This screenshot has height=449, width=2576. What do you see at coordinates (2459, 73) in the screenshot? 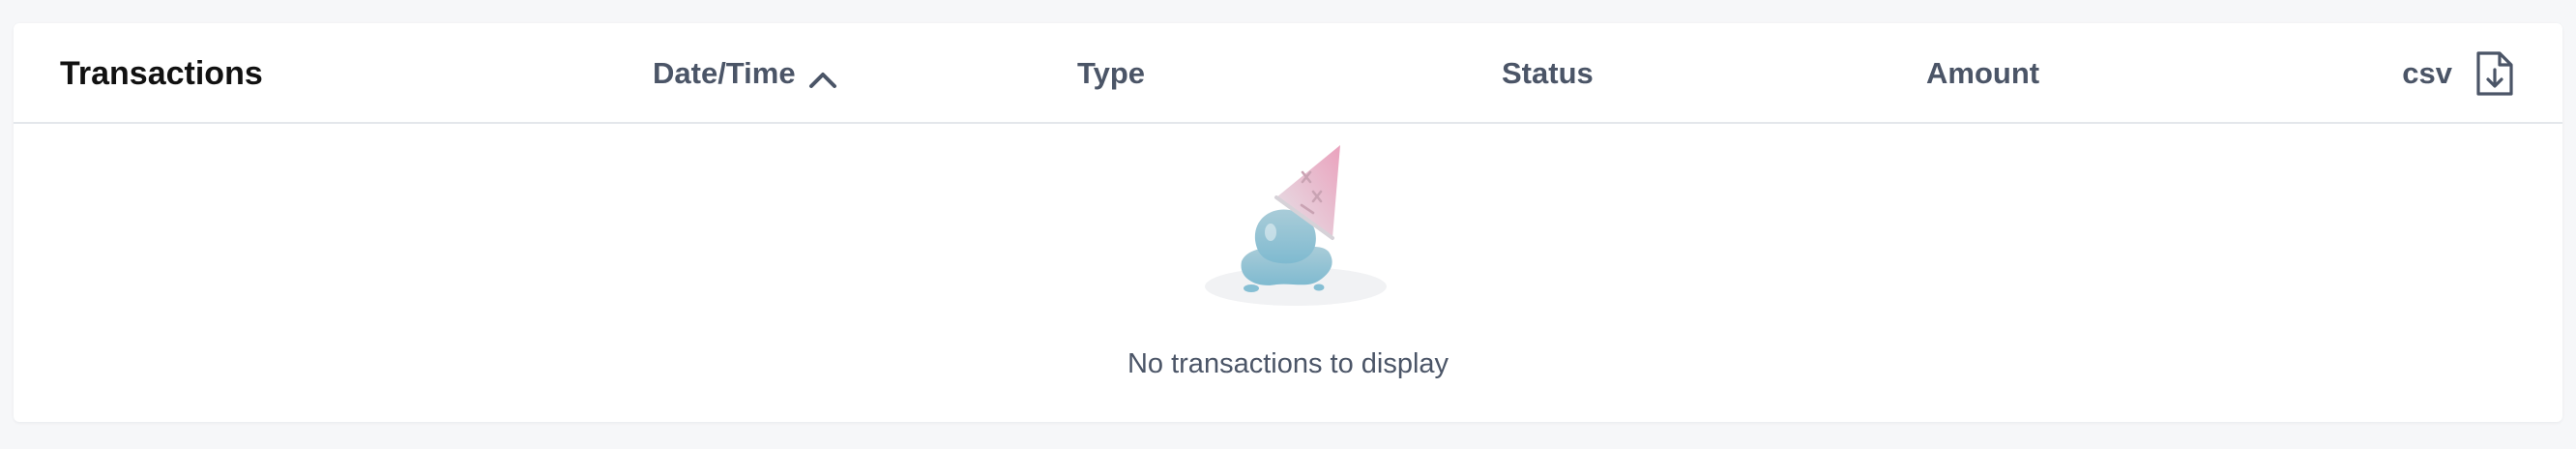
I see `csv-export: csv` at bounding box center [2459, 73].